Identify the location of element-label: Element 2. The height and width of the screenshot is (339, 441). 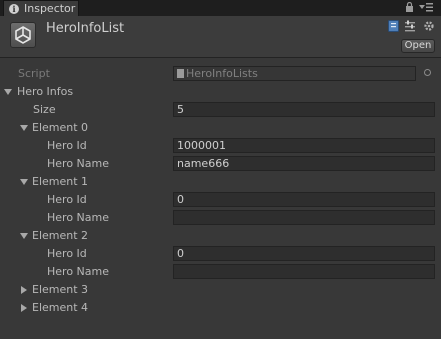
(60, 235).